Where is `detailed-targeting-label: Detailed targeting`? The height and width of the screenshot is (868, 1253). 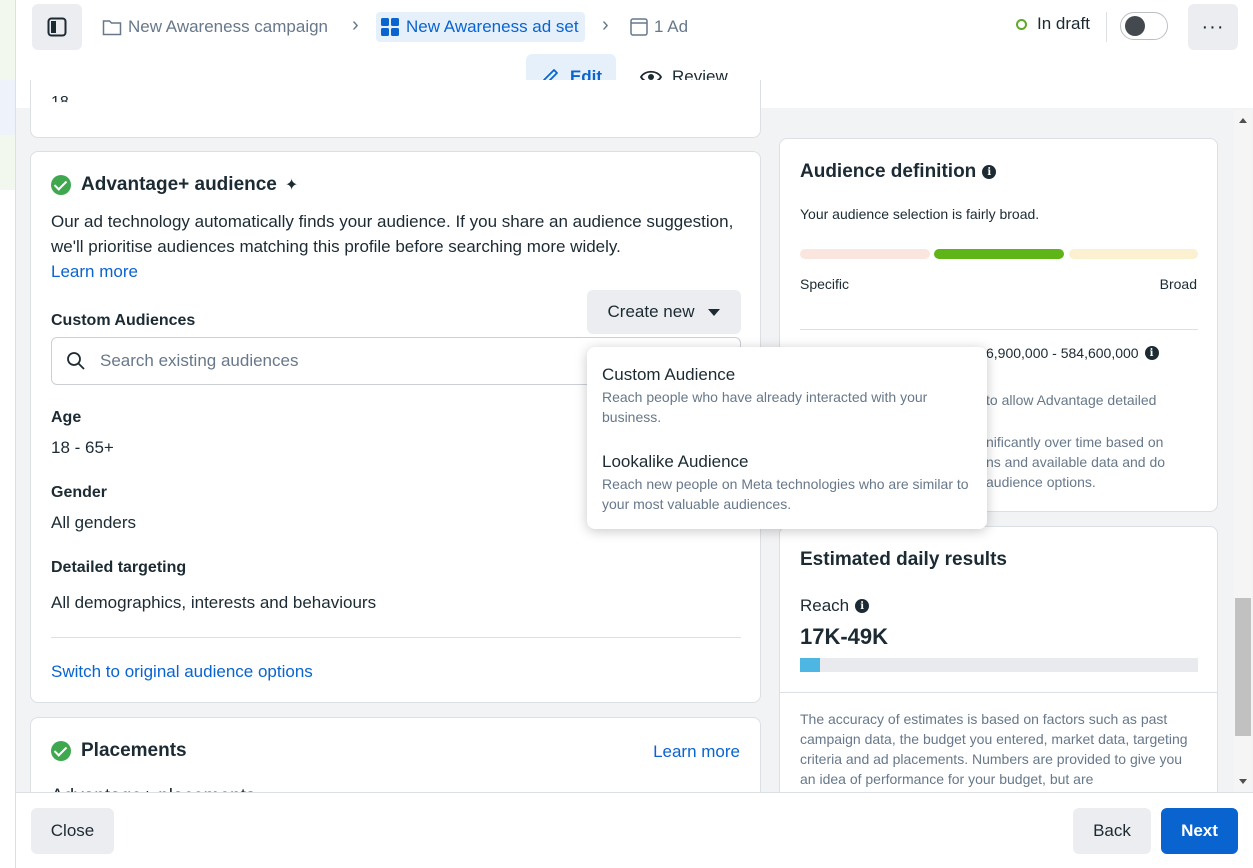
detailed-targeting-label: Detailed targeting is located at coordinates (119, 567).